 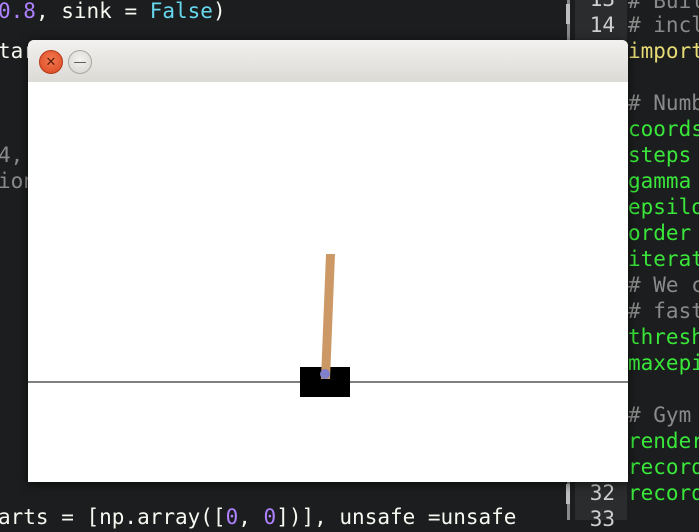 What do you see at coordinates (663, 207) in the screenshot?
I see `code-line: epsilo` at bounding box center [663, 207].